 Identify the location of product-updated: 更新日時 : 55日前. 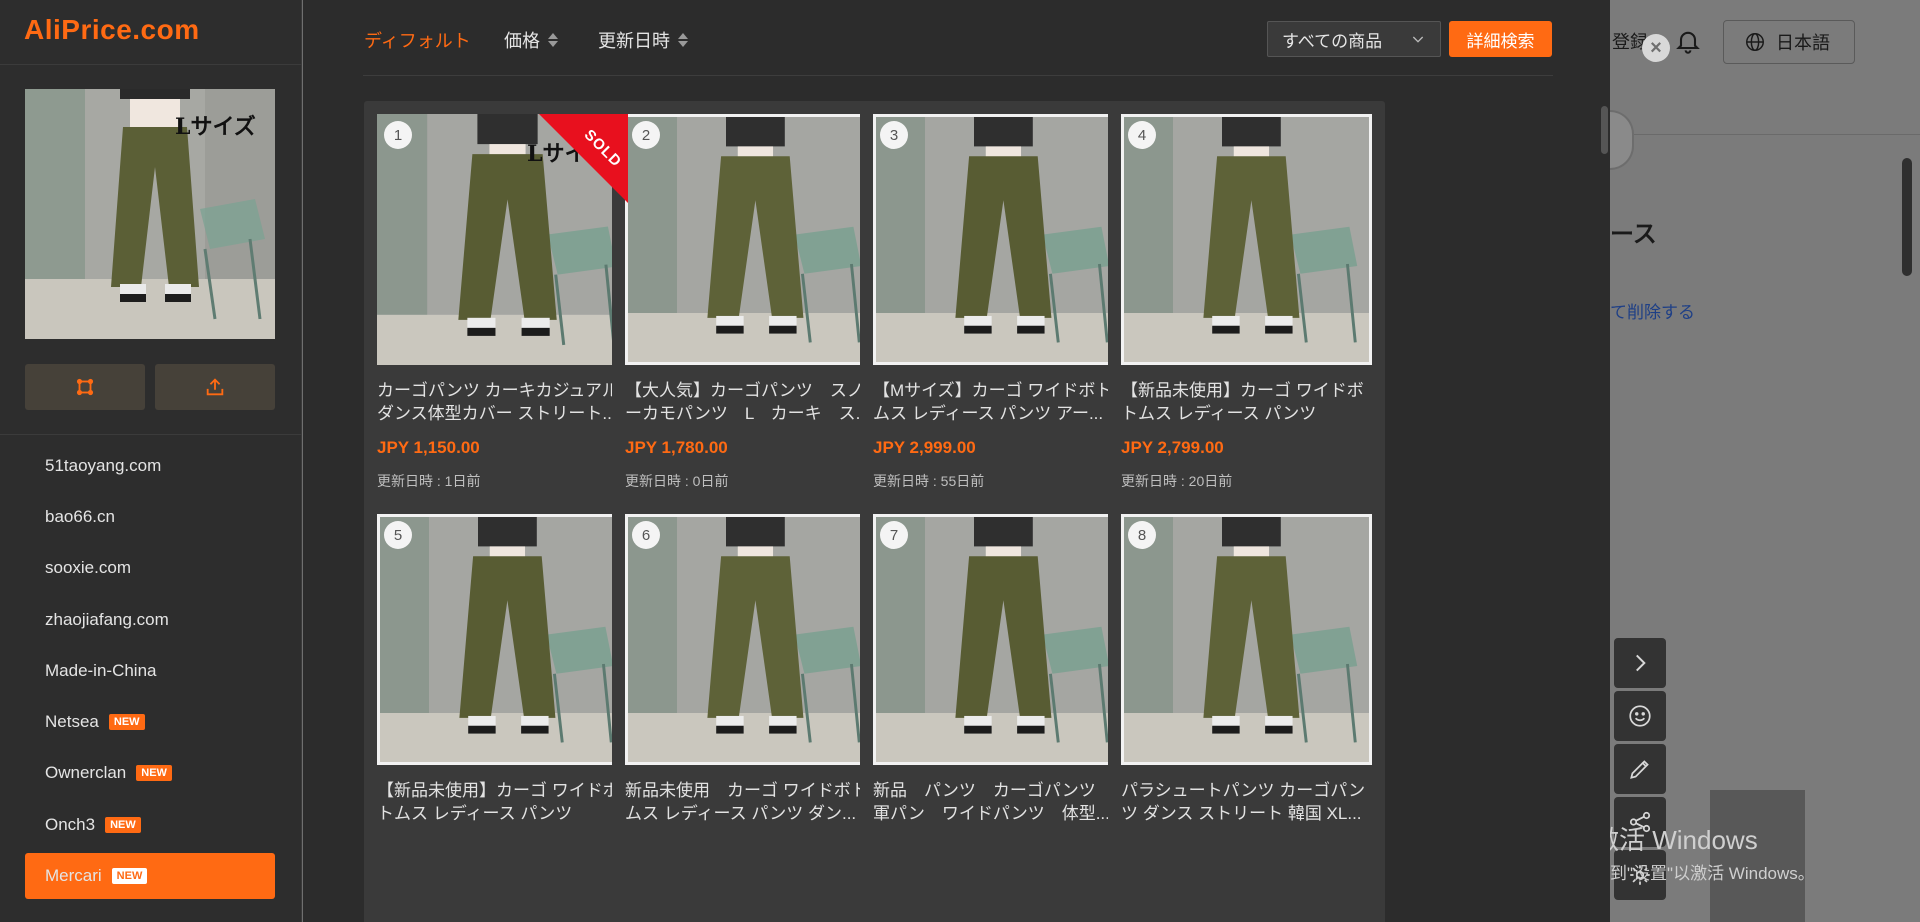
(929, 481).